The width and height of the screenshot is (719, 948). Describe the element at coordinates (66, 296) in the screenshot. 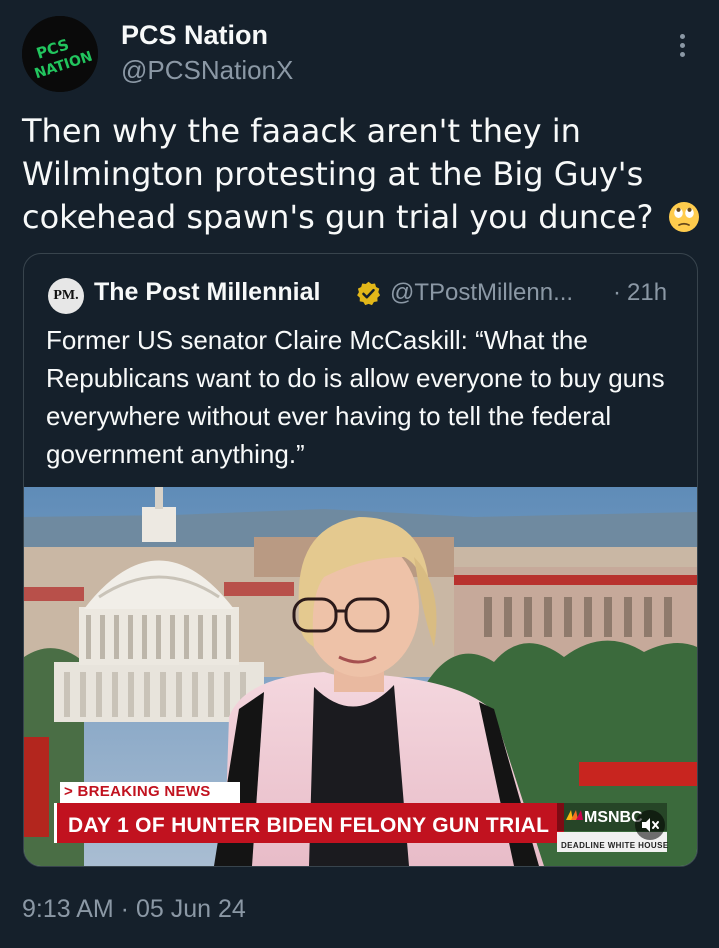

I see `quoted-author-avatar: PM.` at that location.